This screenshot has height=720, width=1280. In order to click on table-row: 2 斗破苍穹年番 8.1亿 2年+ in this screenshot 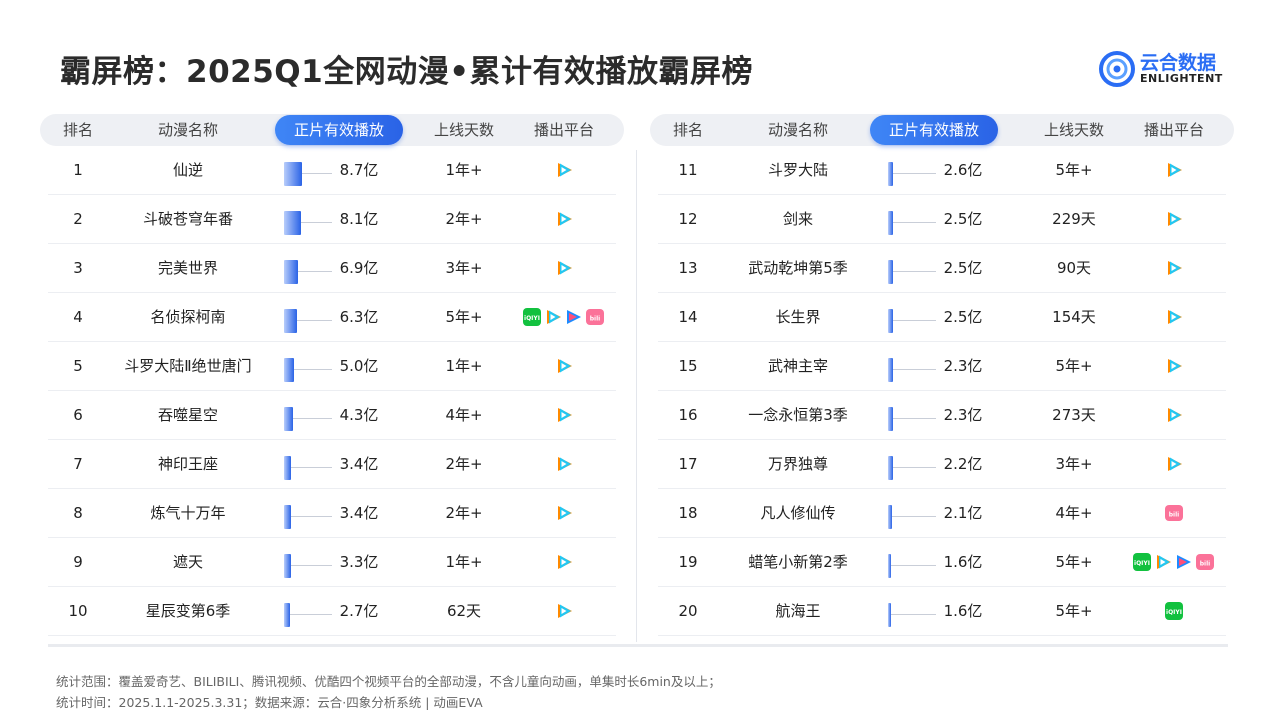, I will do `click(332, 219)`.